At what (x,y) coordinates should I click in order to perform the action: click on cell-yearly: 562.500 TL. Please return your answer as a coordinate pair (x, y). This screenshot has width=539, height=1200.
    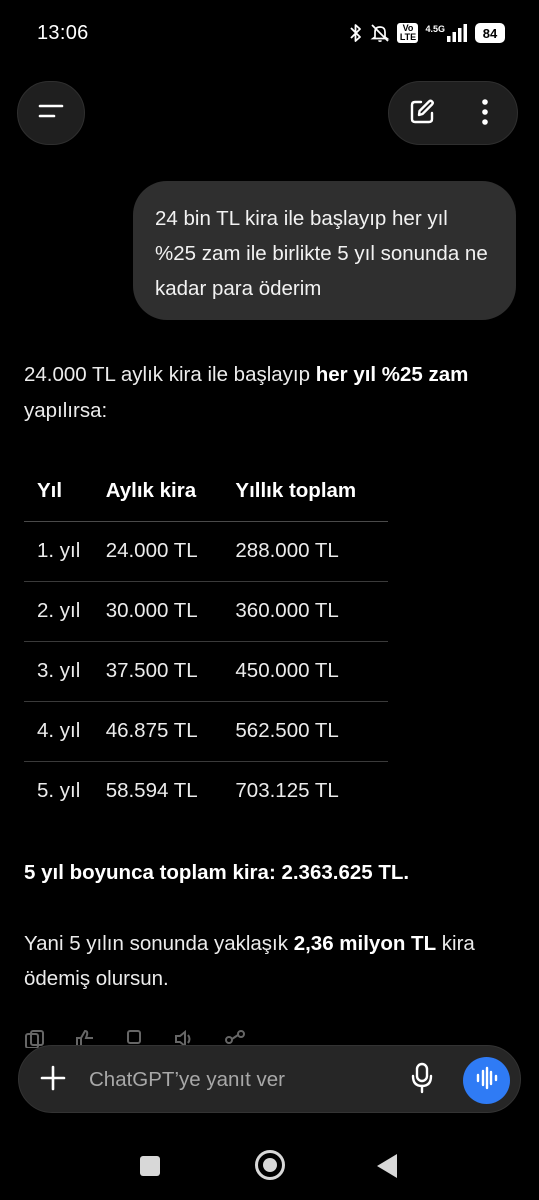
    Looking at the image, I should click on (305, 731).